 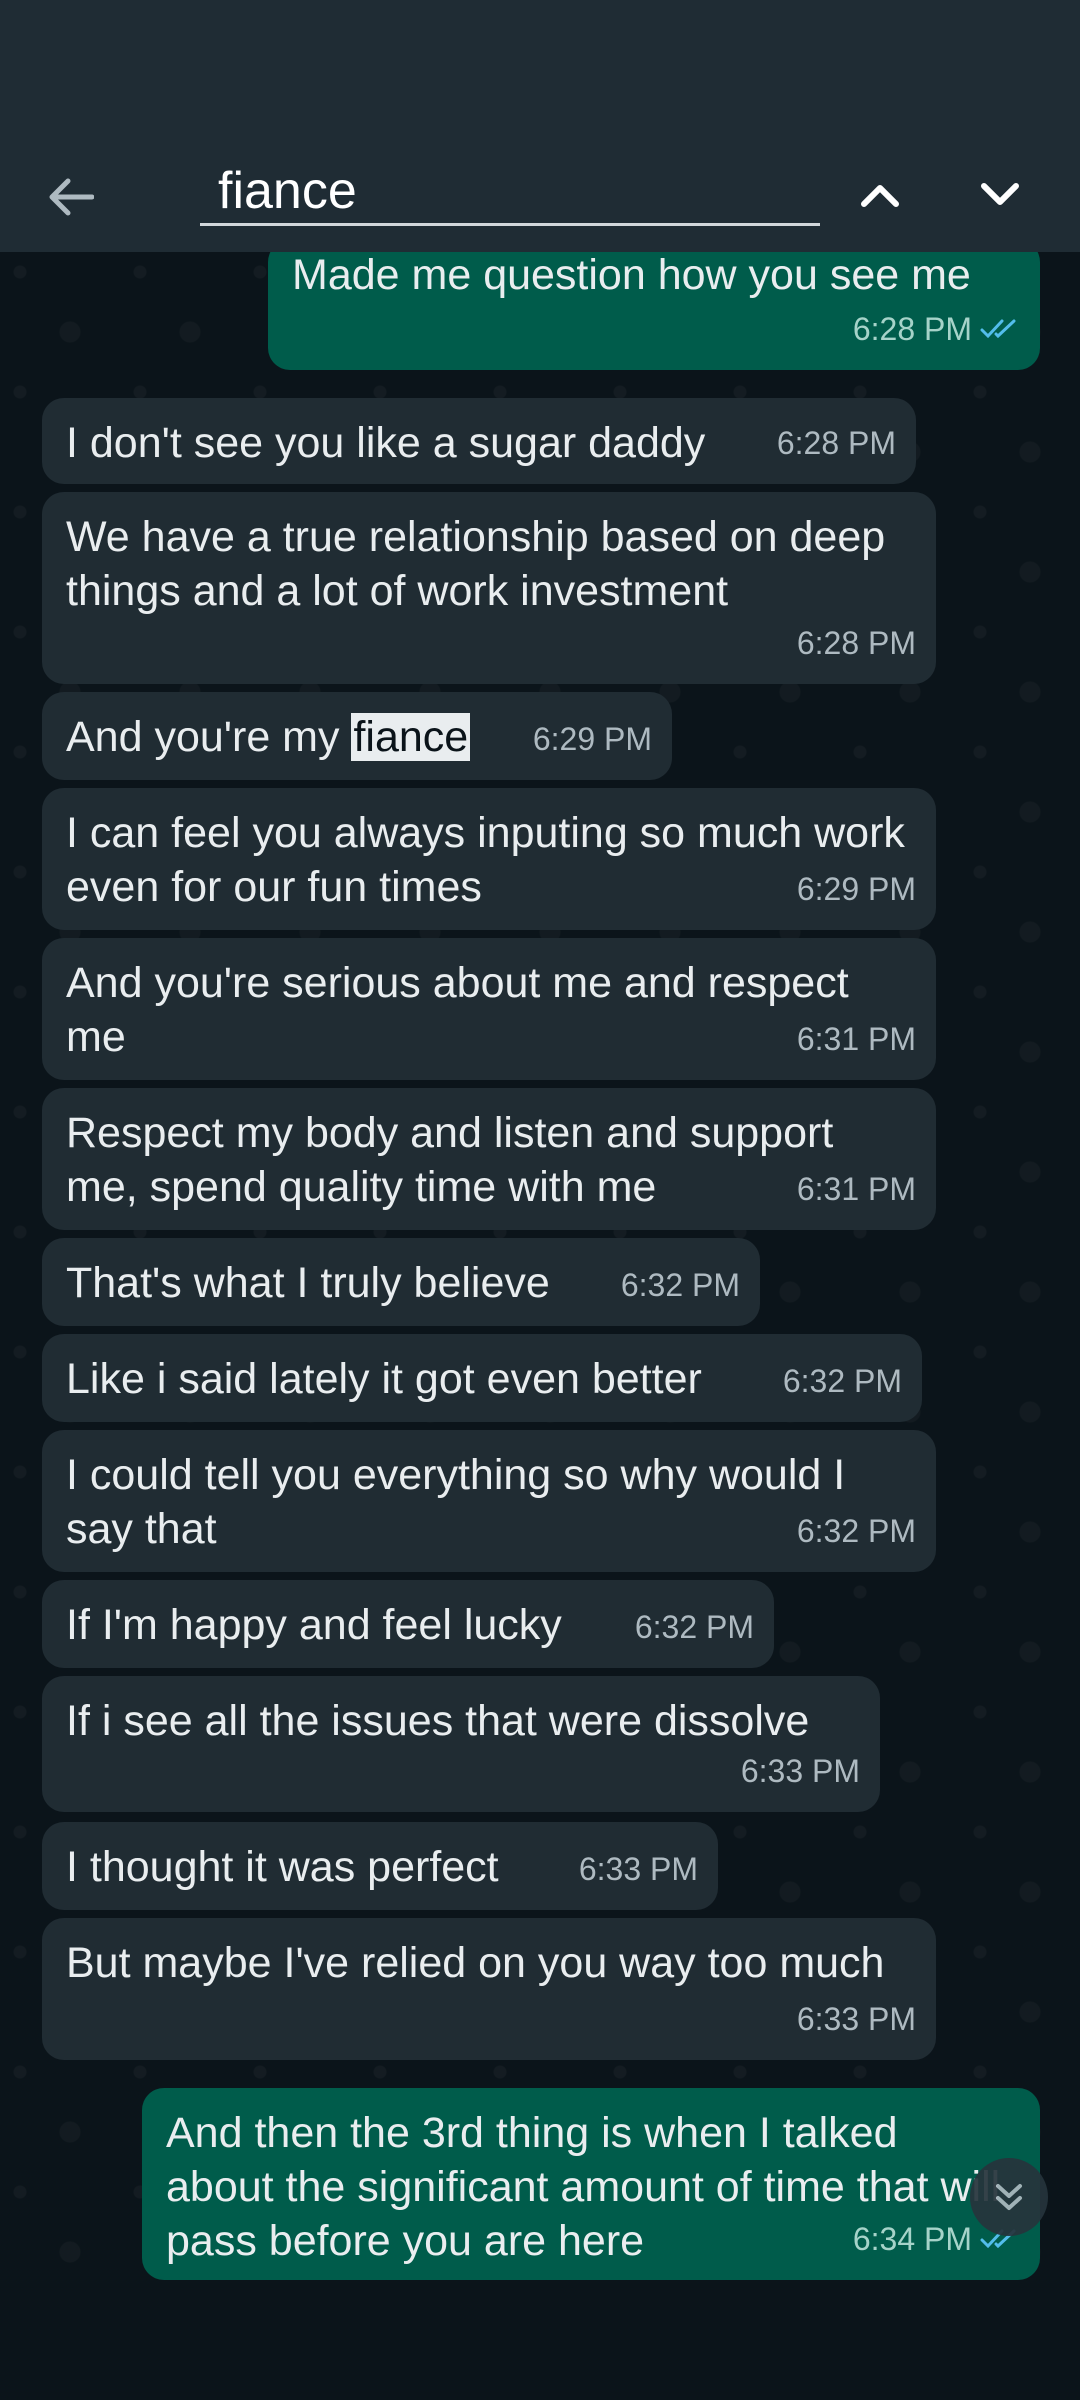 I want to click on previous-result-button, so click(x=880, y=195).